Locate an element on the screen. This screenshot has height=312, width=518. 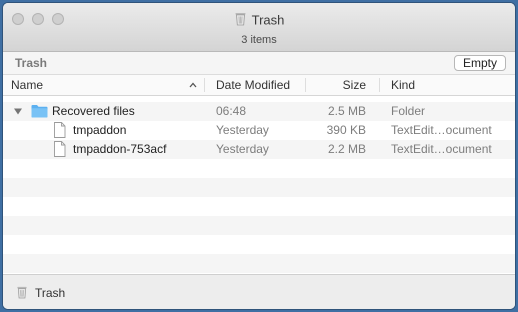
column-header: Name Date Modified Size Kind is located at coordinates (259, 85).